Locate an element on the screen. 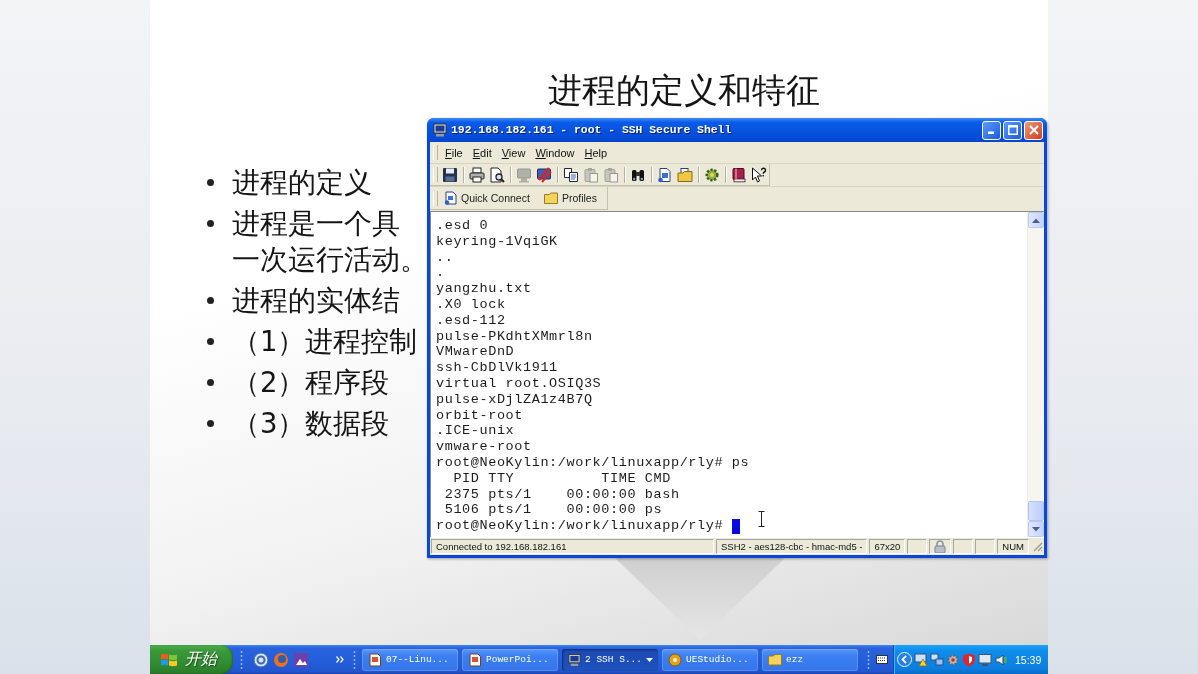  terminal-line: yangzhu.txt is located at coordinates (484, 289).